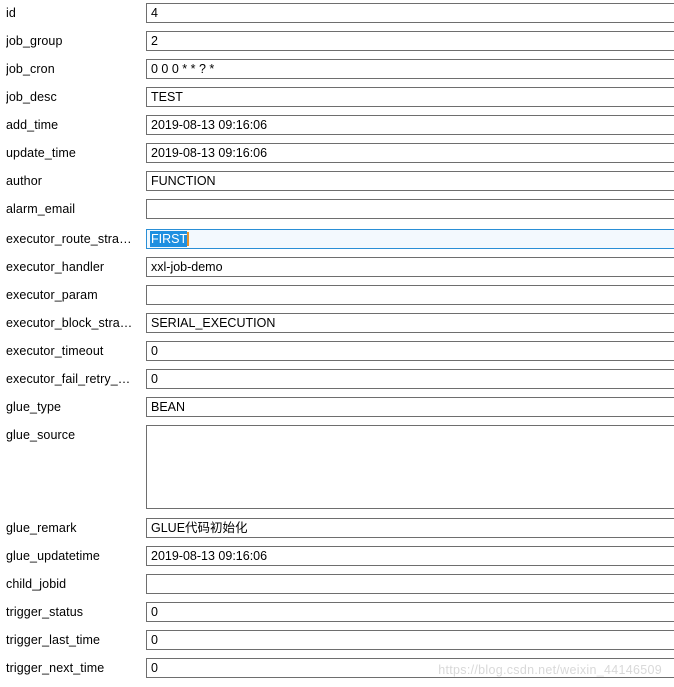 The image size is (674, 687). I want to click on field-value-text: BEAN, so click(168, 407).